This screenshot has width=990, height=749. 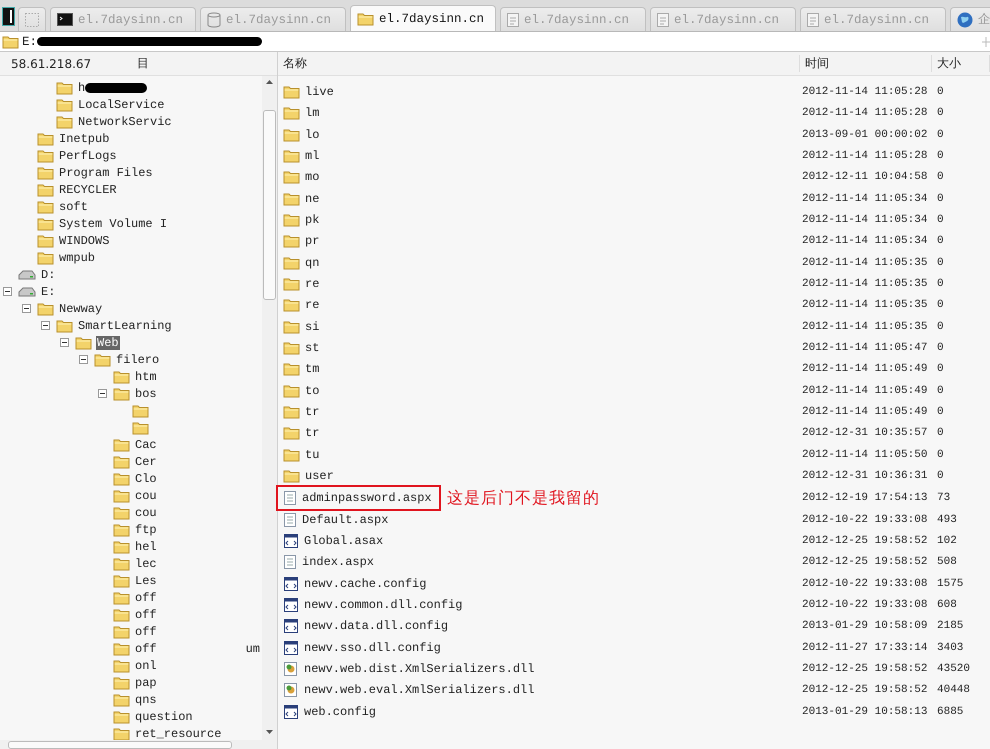 I want to click on file-time: 2013-01-29 10:58:09, so click(x=864, y=626).